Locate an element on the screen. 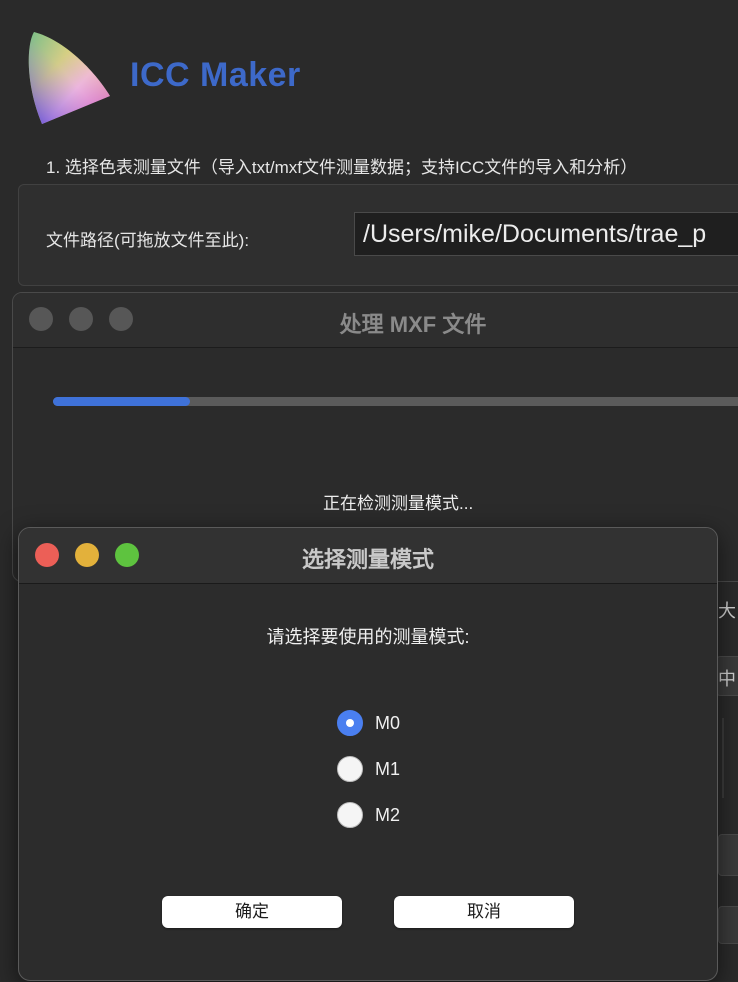 The width and height of the screenshot is (738, 982). background-divider is located at coordinates (723, 758).